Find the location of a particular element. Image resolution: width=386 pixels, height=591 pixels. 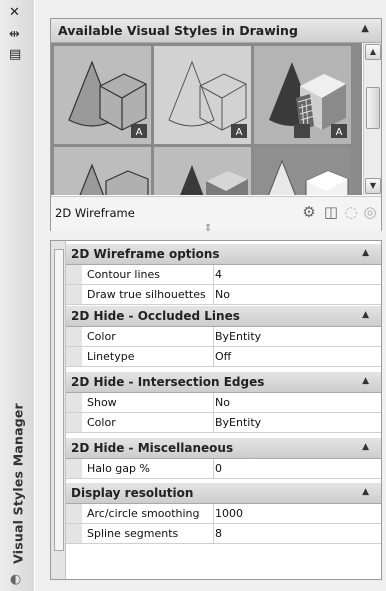

section-2d-wireframe-options: 2D Wireframe options ▲ is located at coordinates (223, 254).